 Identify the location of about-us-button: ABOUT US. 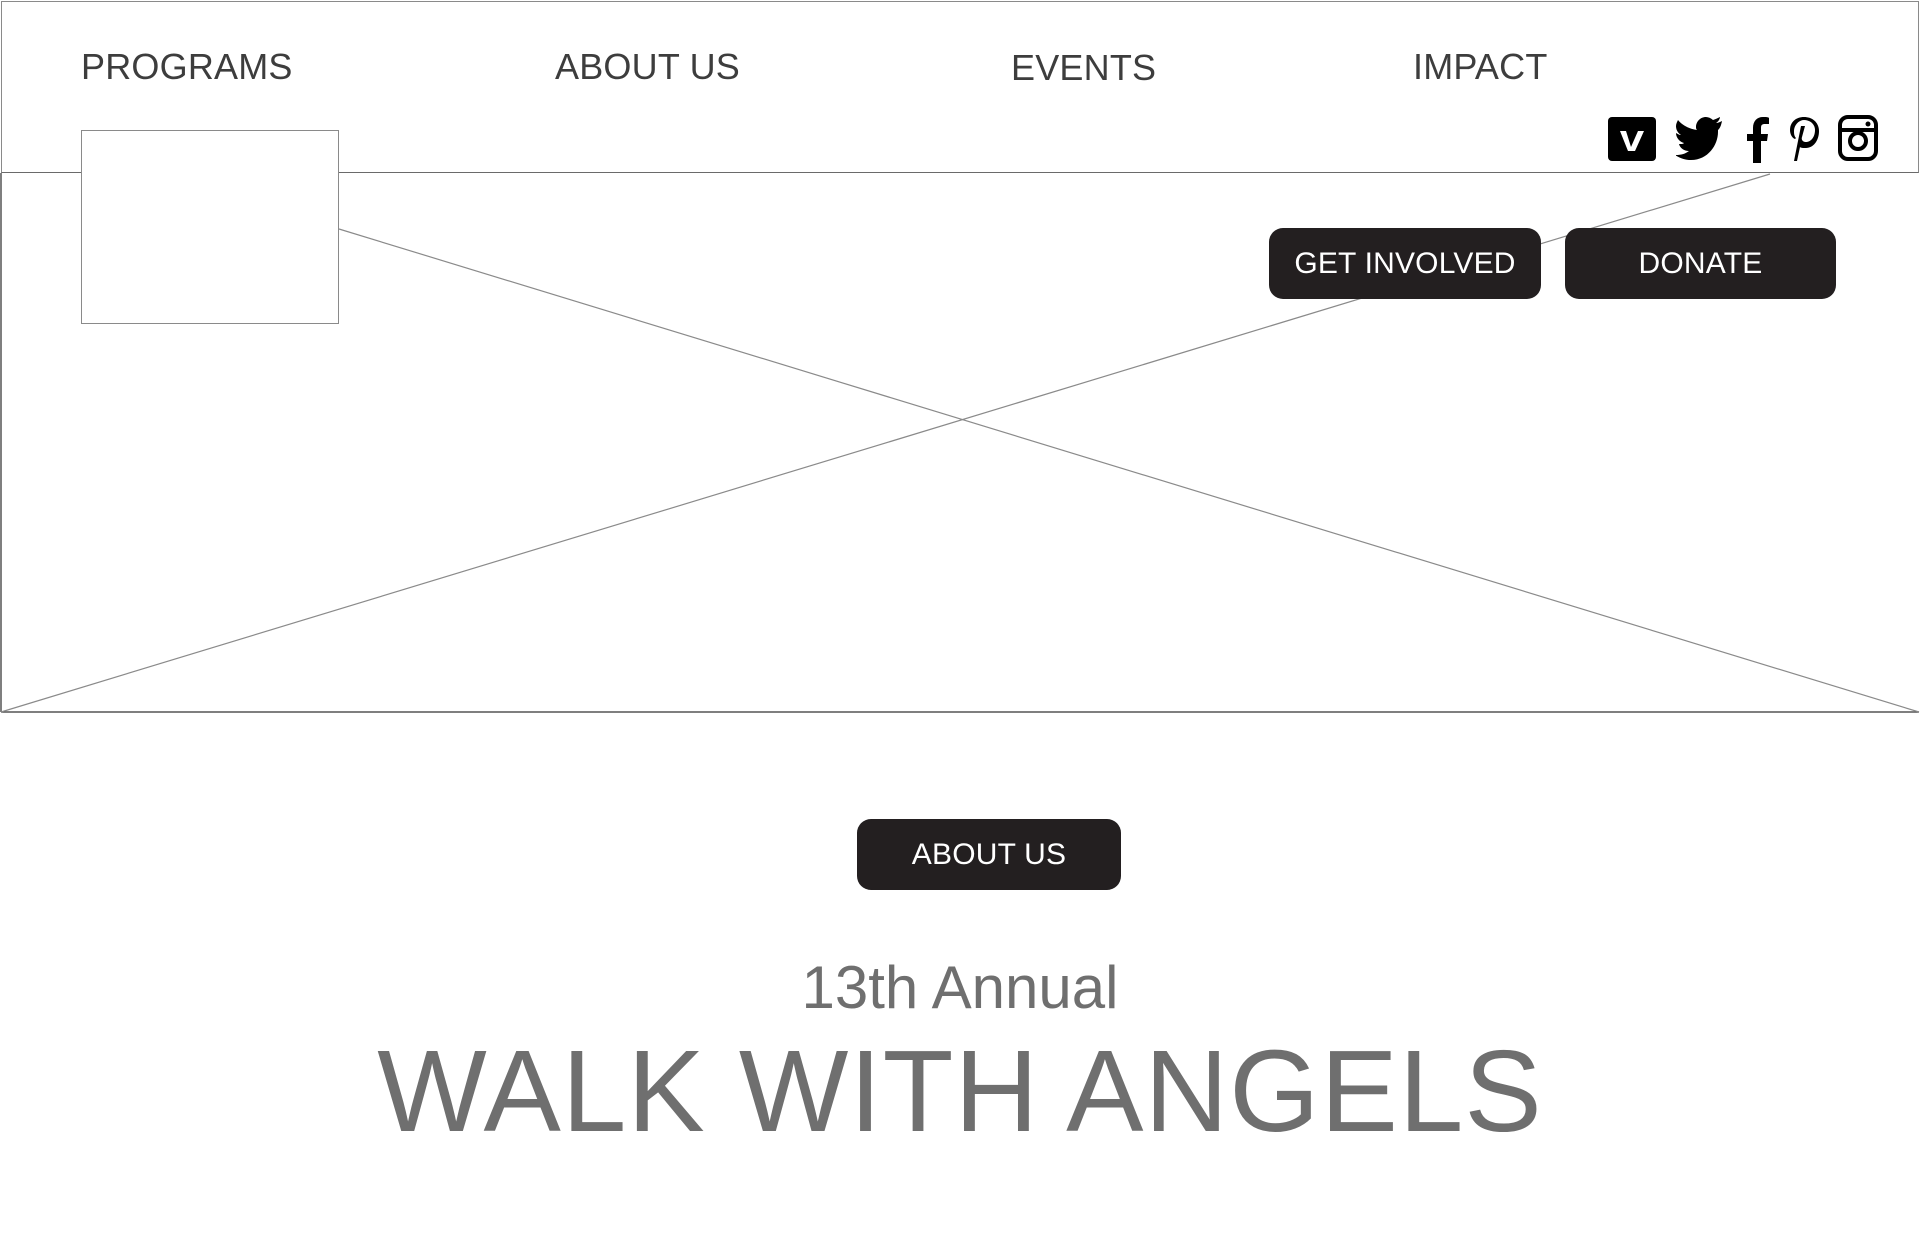
(989, 854).